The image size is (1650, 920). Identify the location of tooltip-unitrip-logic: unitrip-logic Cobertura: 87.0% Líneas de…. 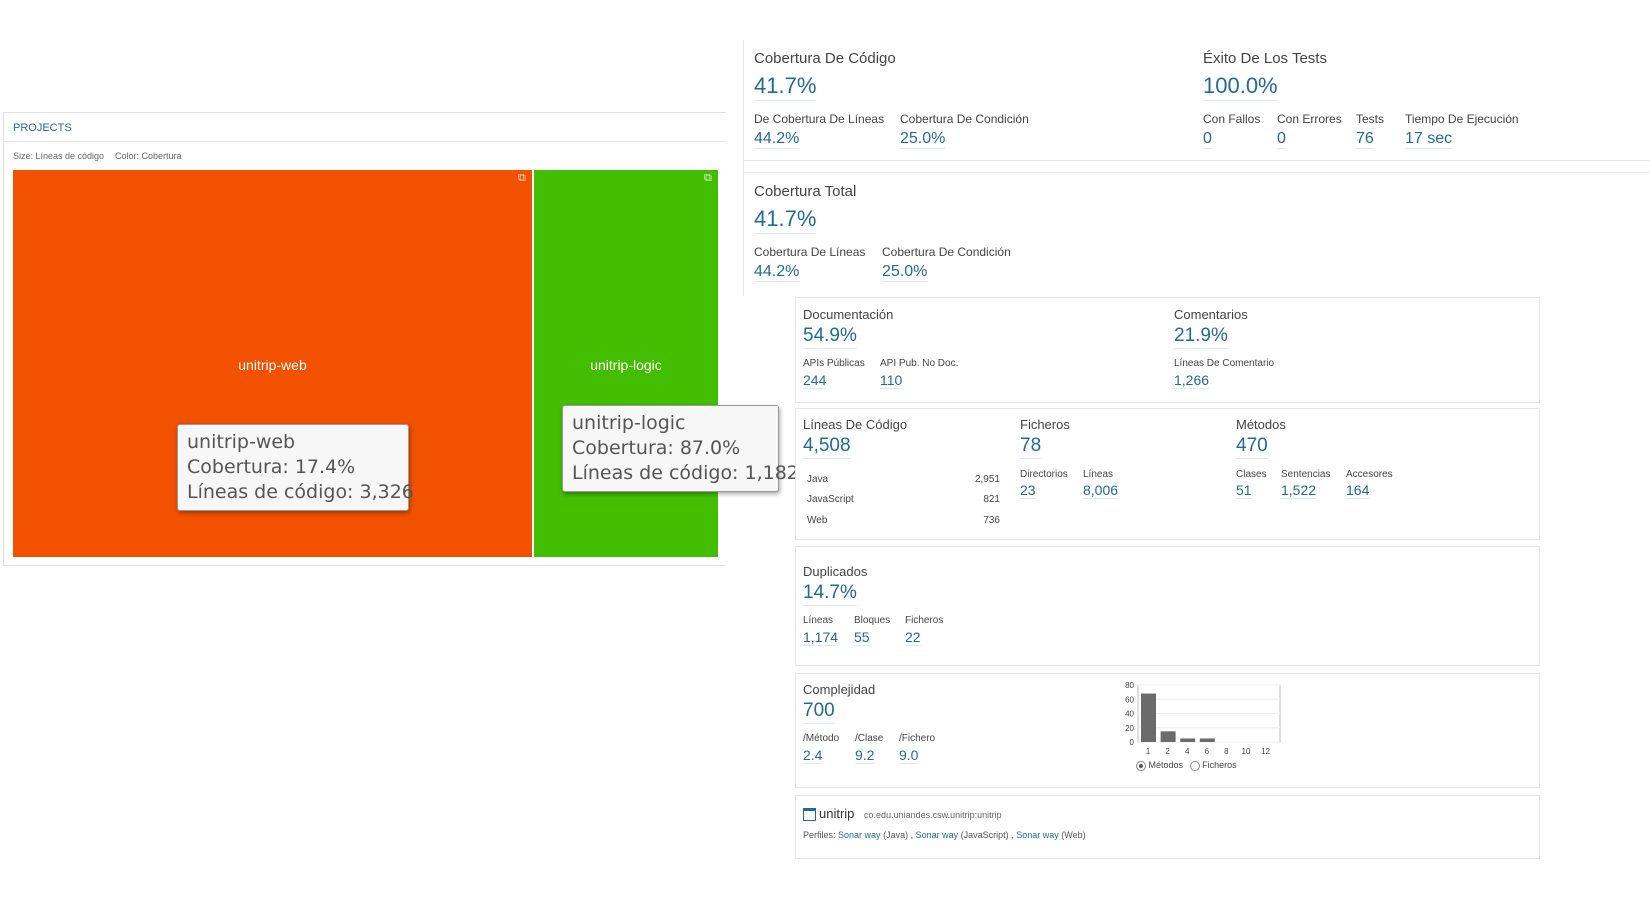
(680, 448).